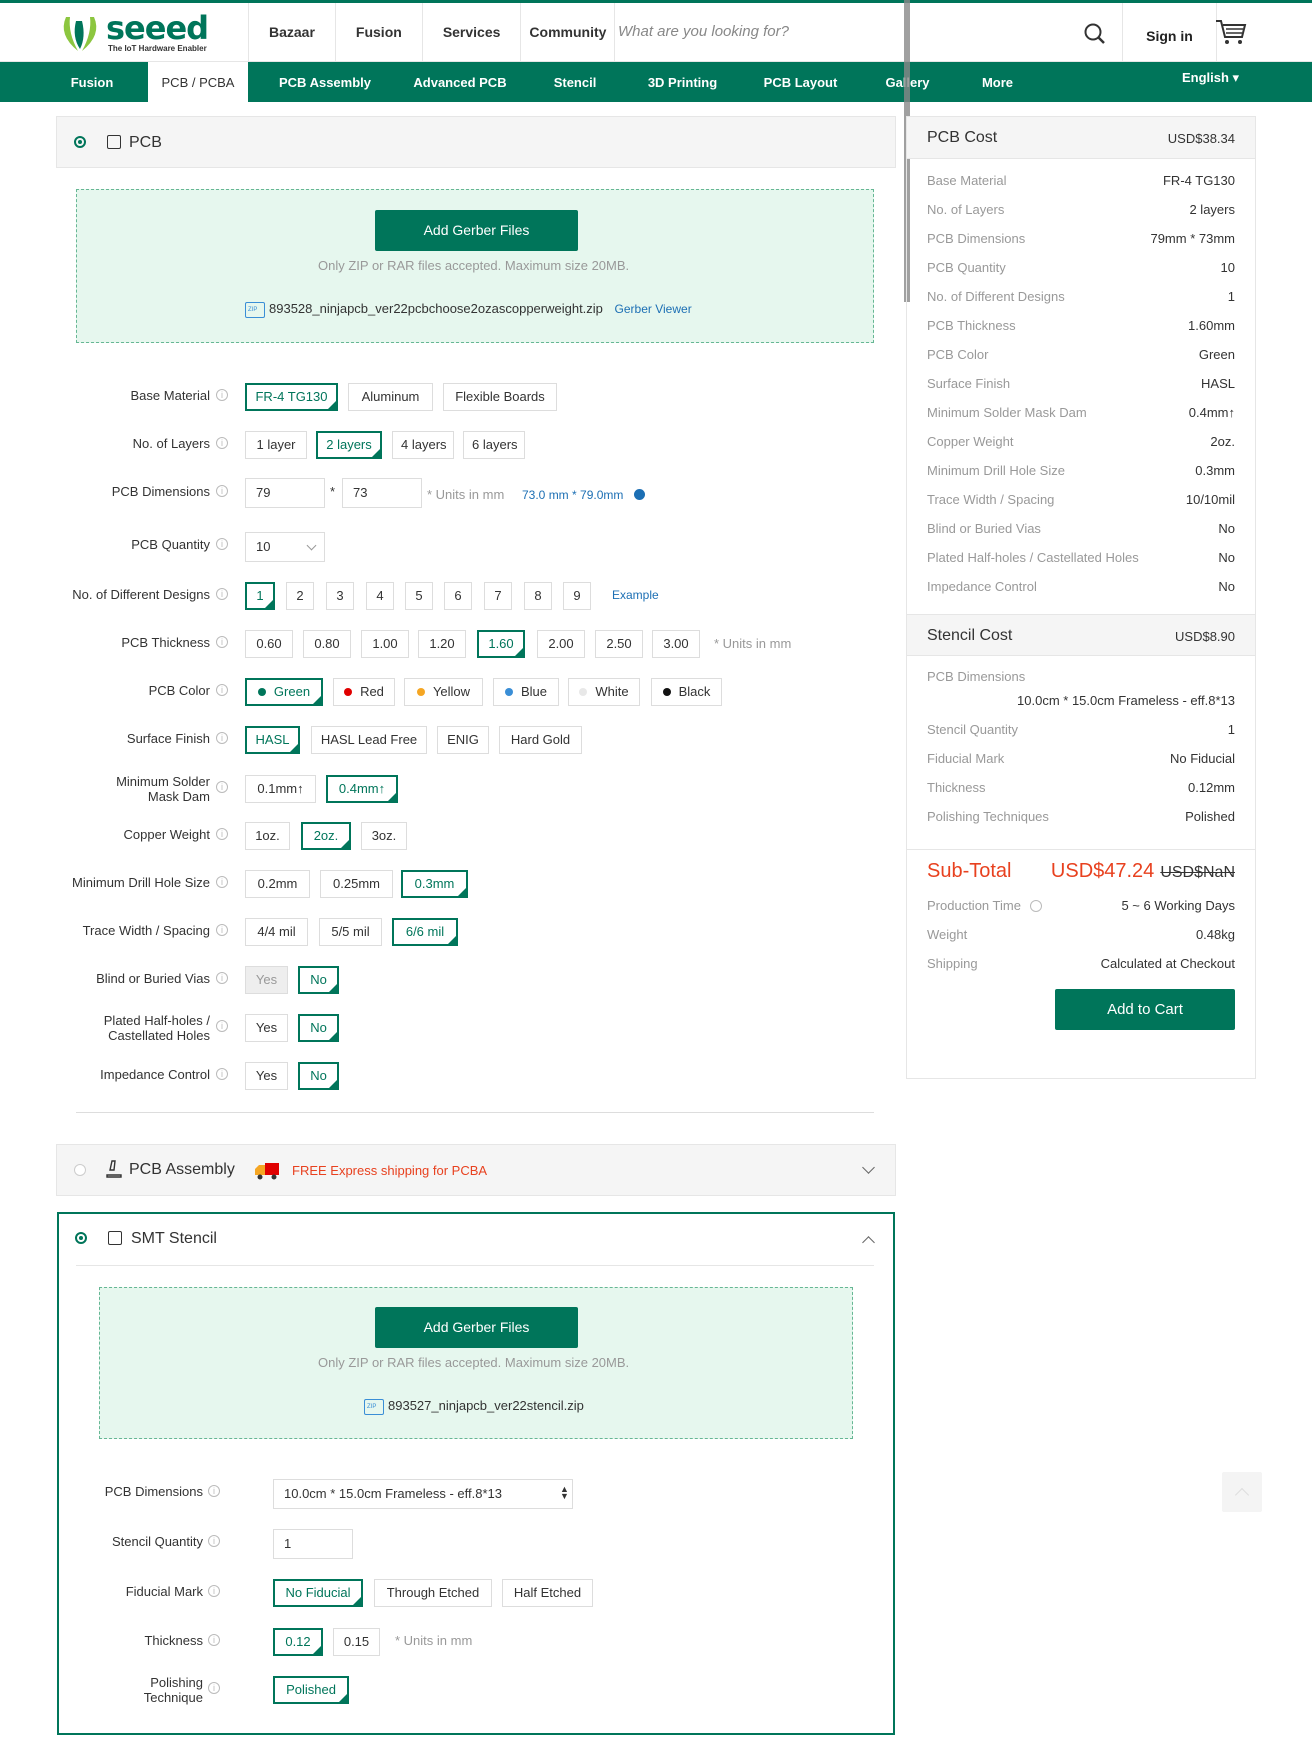  Describe the element at coordinates (267, 836) in the screenshot. I see `copper-1oz: 1oz.` at that location.